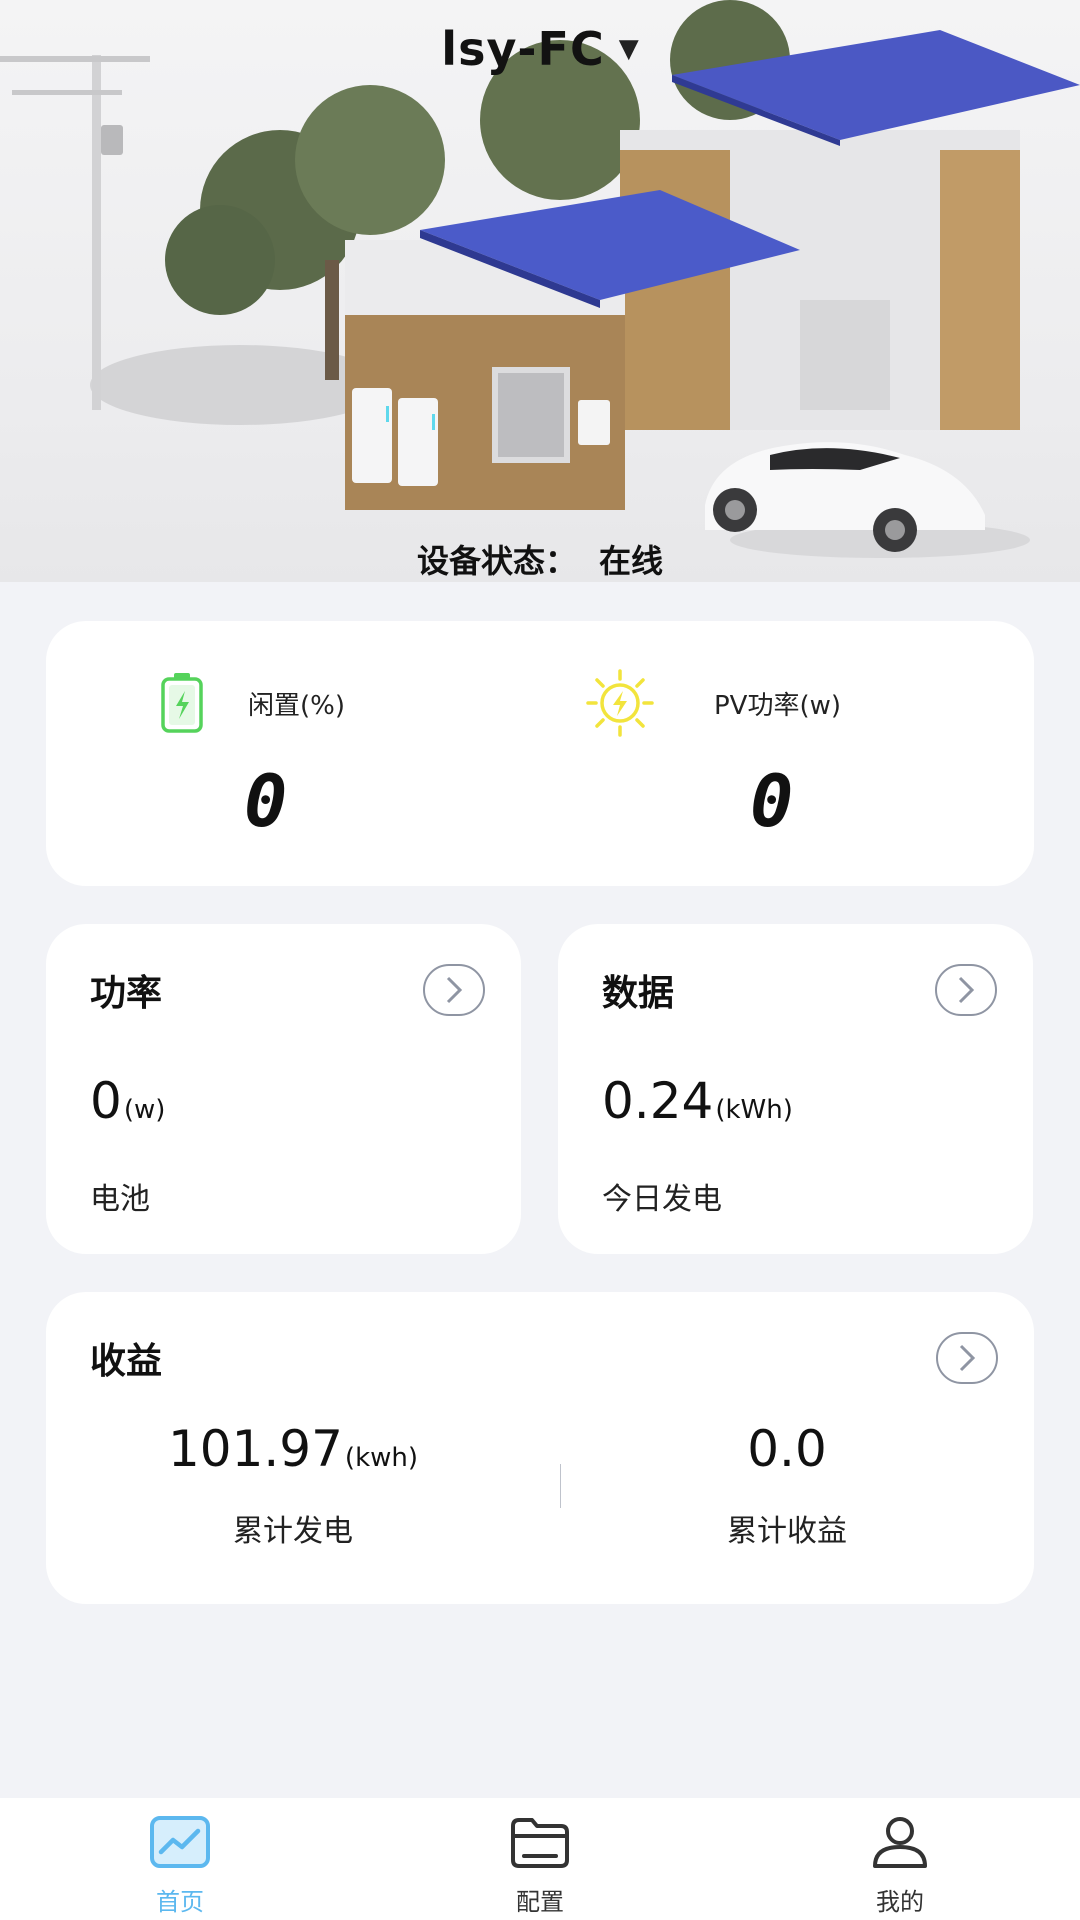  What do you see at coordinates (620, 703) in the screenshot?
I see `sun-lightning-icon` at bounding box center [620, 703].